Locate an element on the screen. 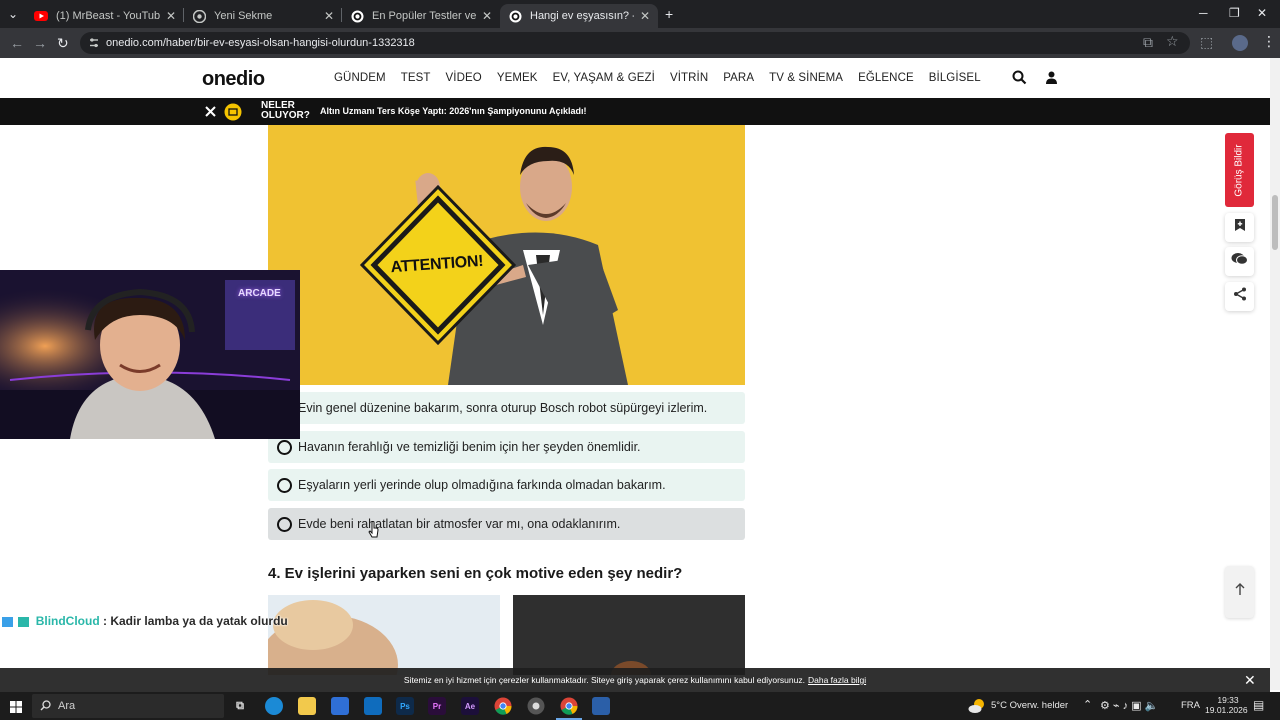  menu-vitrin: VİTRİN is located at coordinates (689, 78).